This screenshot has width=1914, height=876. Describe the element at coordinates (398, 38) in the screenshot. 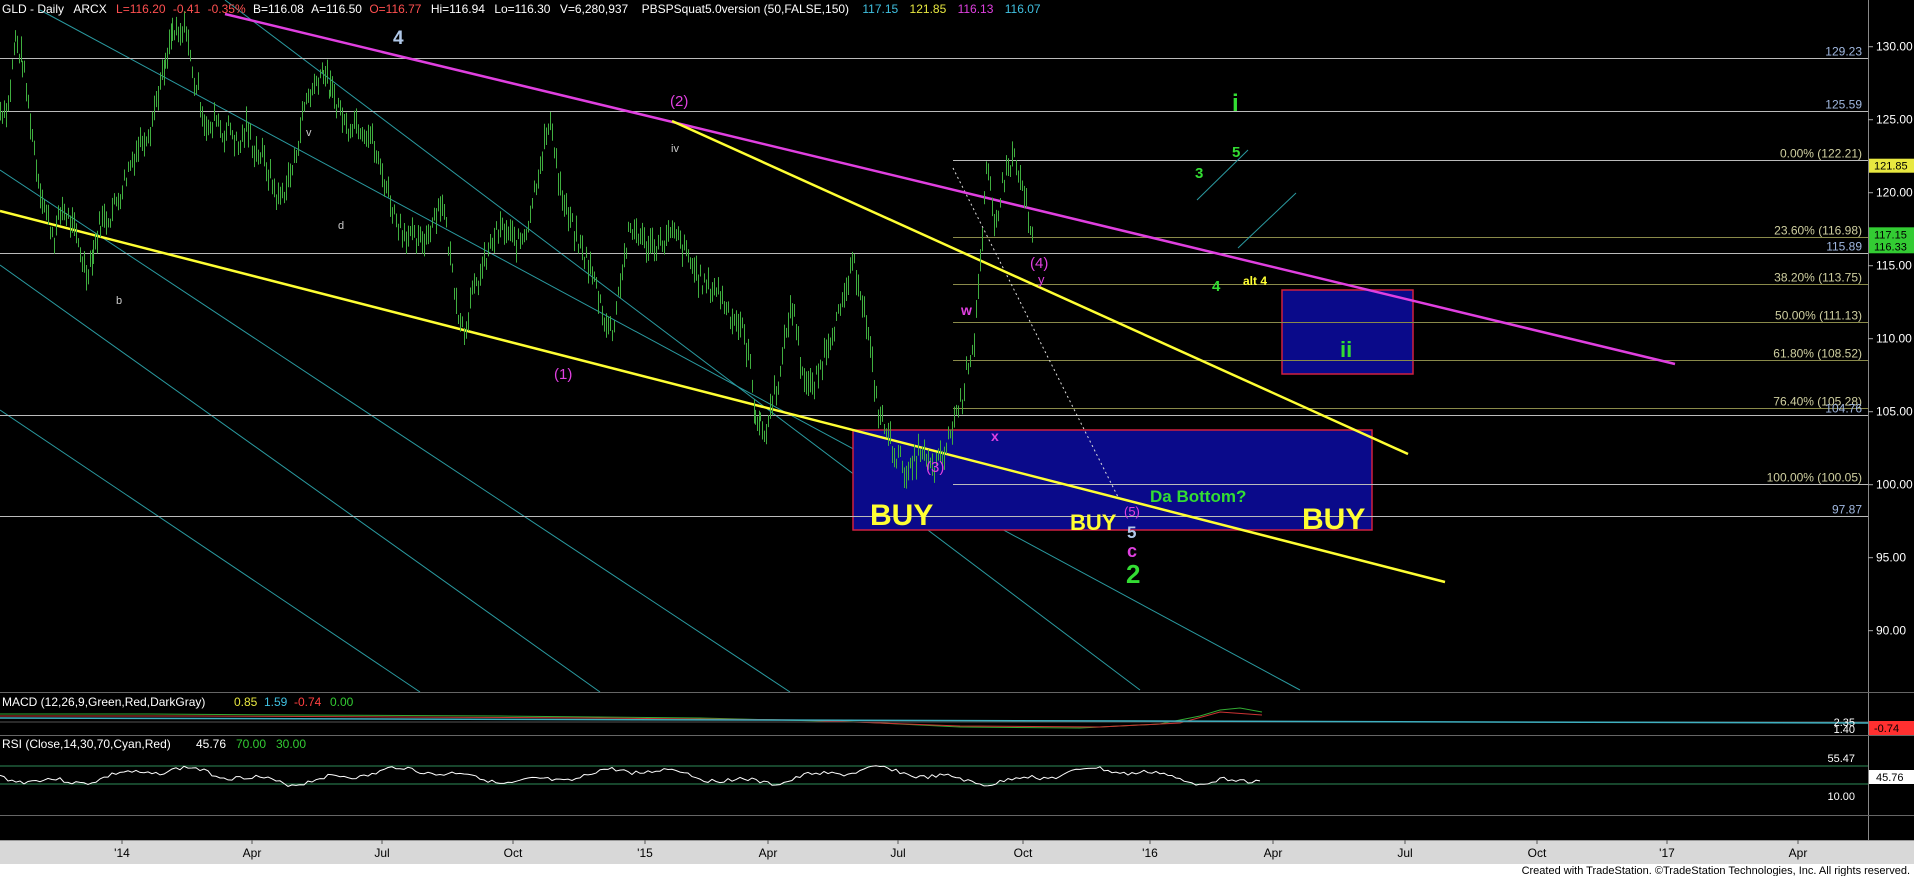

I see `wave-label-4: 4` at that location.